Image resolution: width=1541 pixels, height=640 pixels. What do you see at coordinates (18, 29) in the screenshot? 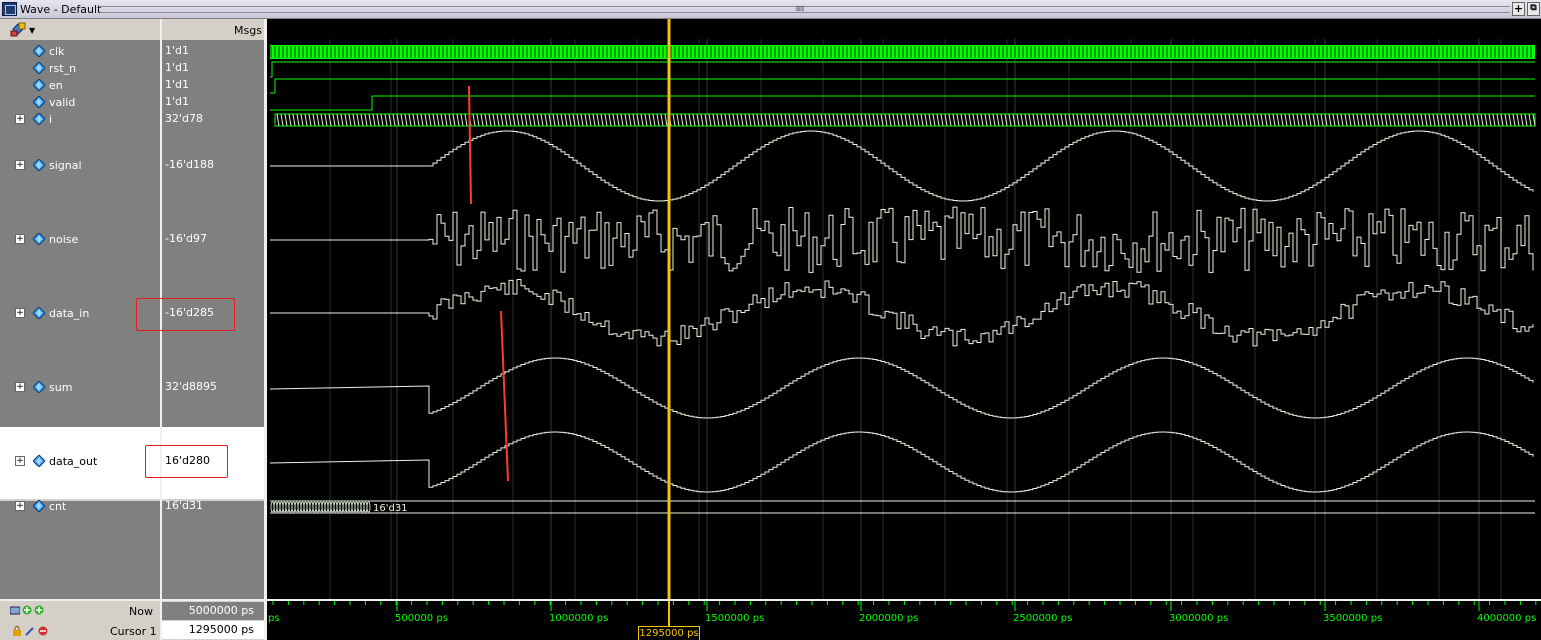
I see `signal-view-icon` at bounding box center [18, 29].